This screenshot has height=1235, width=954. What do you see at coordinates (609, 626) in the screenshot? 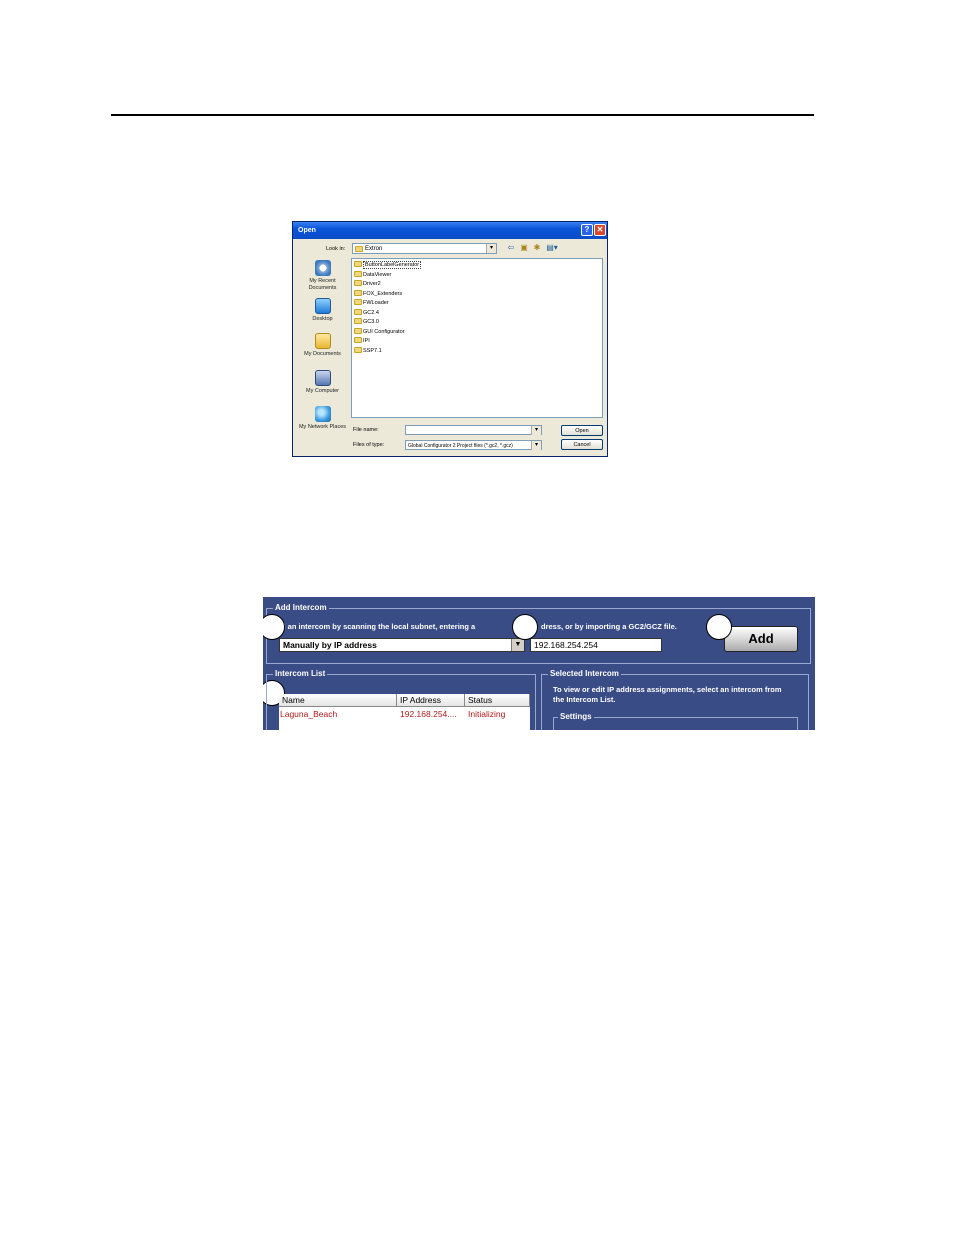
I see `instruction-text-2: dress, or by importing a GC2/GCZ file.` at bounding box center [609, 626].